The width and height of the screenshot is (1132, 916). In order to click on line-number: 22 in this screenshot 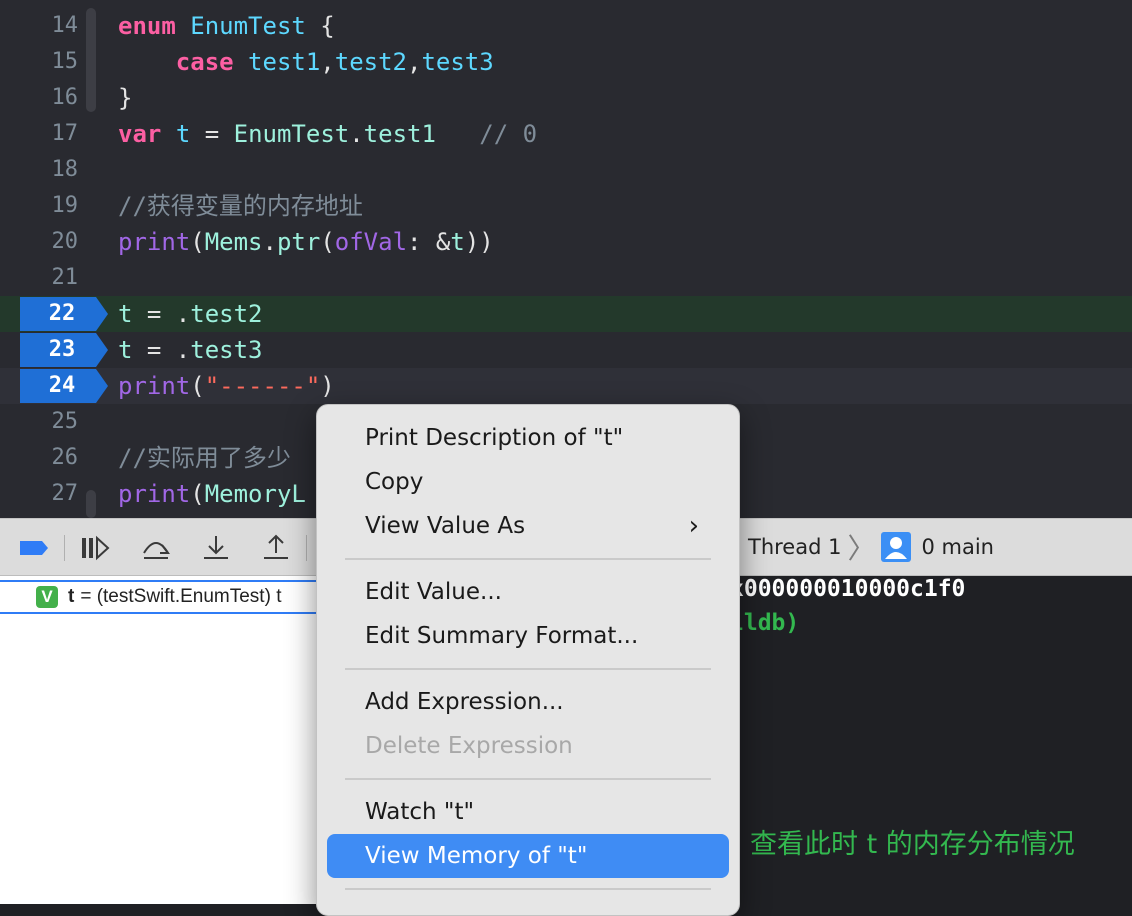, I will do `click(62, 313)`.